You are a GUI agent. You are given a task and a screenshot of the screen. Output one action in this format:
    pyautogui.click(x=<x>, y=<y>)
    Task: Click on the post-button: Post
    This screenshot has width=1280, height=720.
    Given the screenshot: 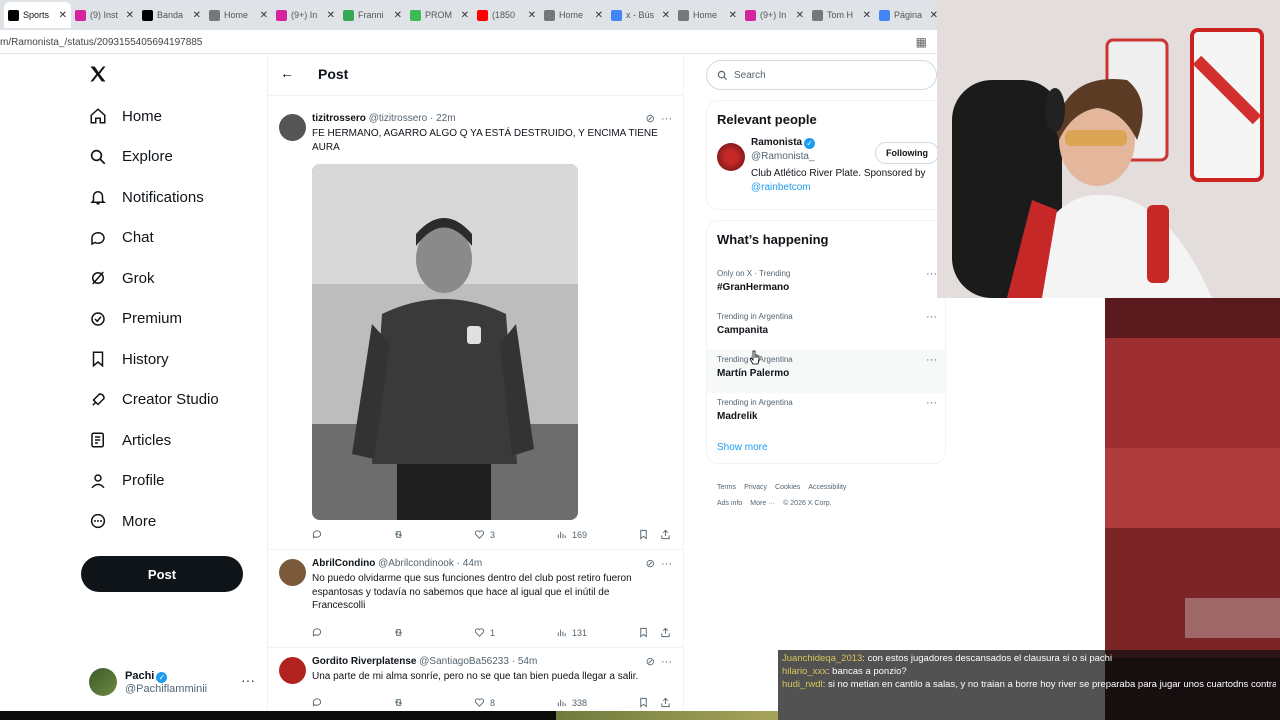 What is the action you would take?
    pyautogui.click(x=162, y=574)
    